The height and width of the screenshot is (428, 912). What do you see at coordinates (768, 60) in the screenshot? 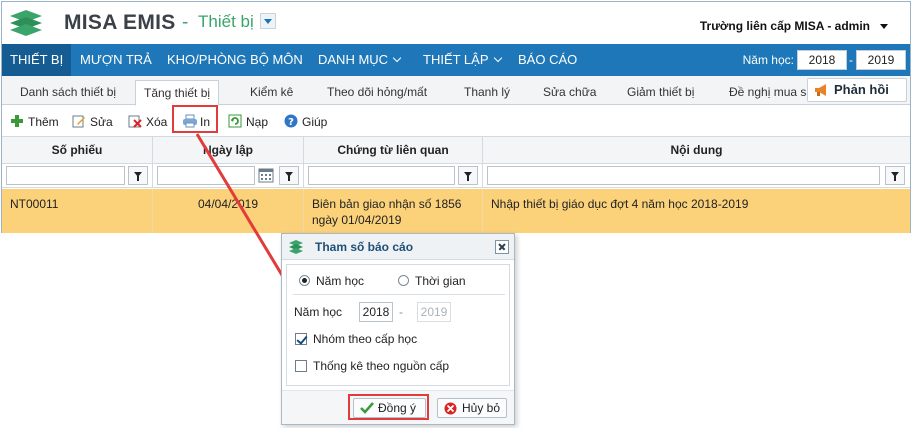
I see `school-year-label: Năm học:` at bounding box center [768, 60].